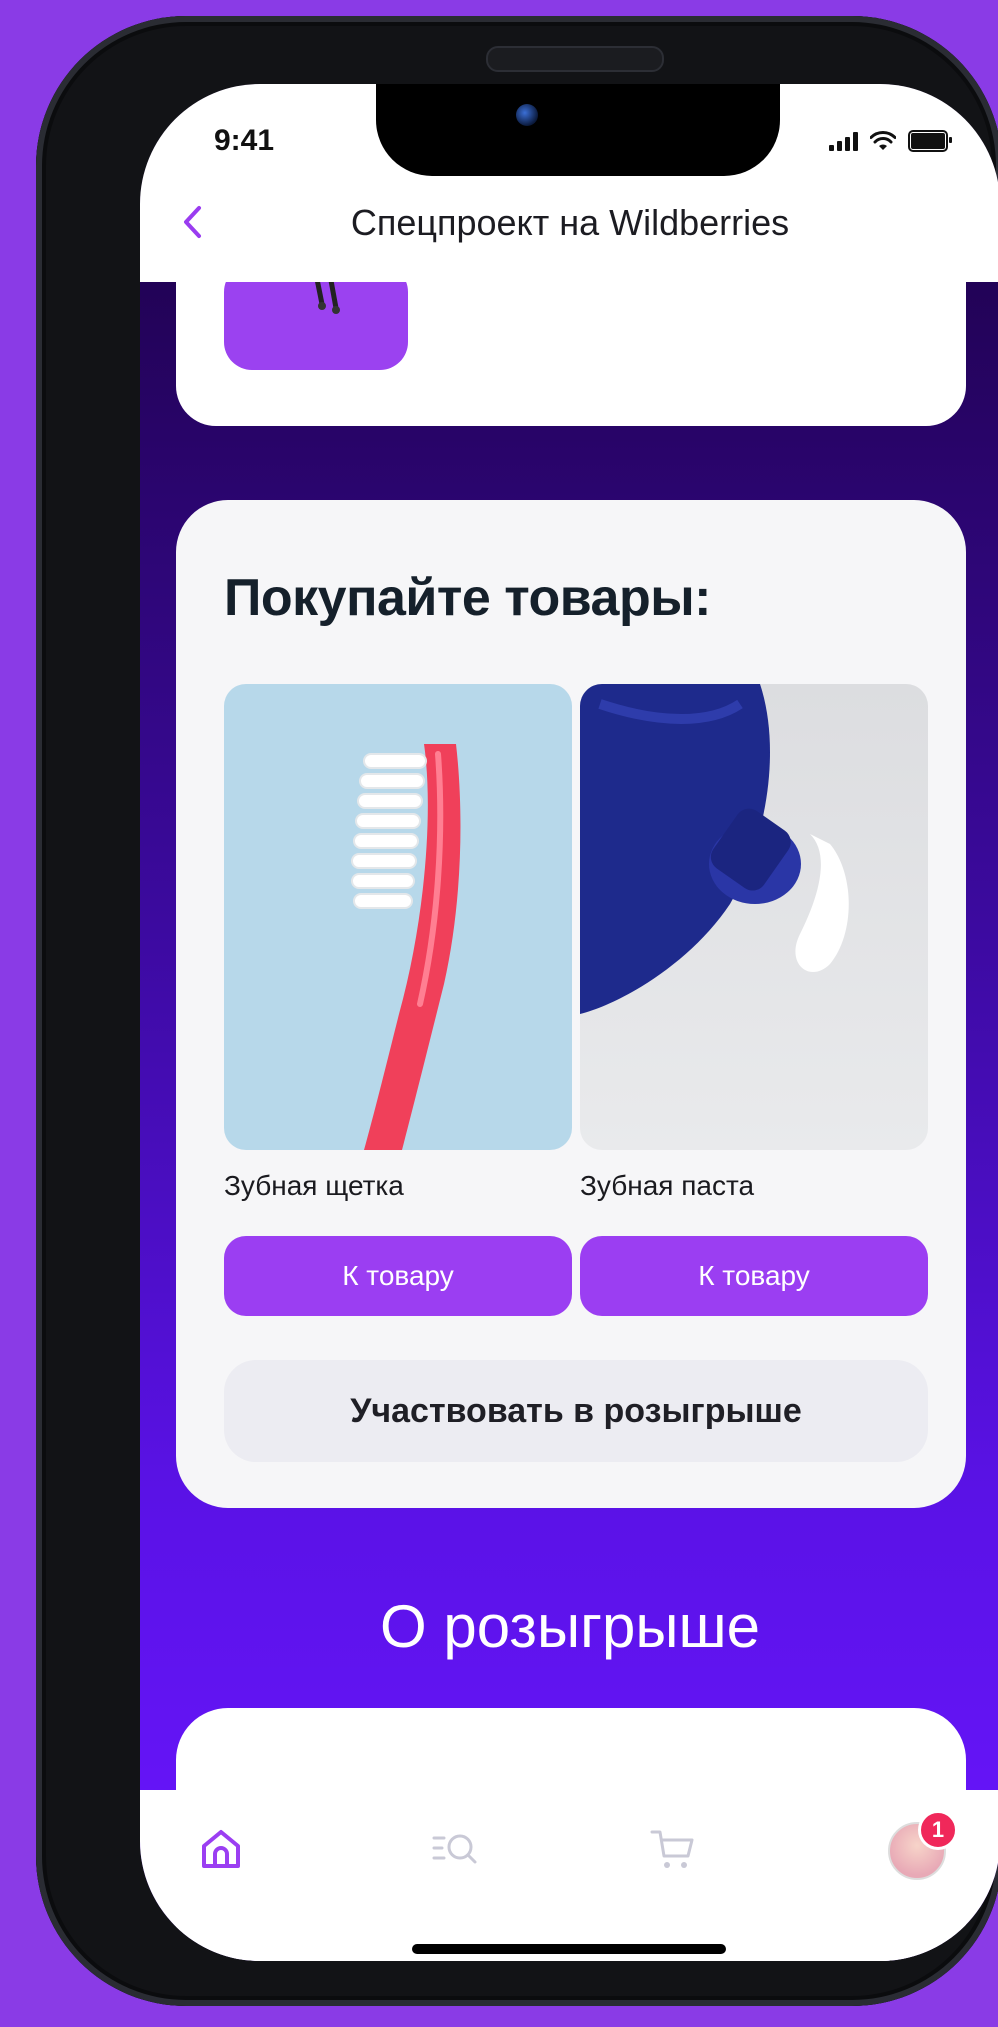 The width and height of the screenshot is (998, 2027). I want to click on toothpaste-image, so click(754, 917).